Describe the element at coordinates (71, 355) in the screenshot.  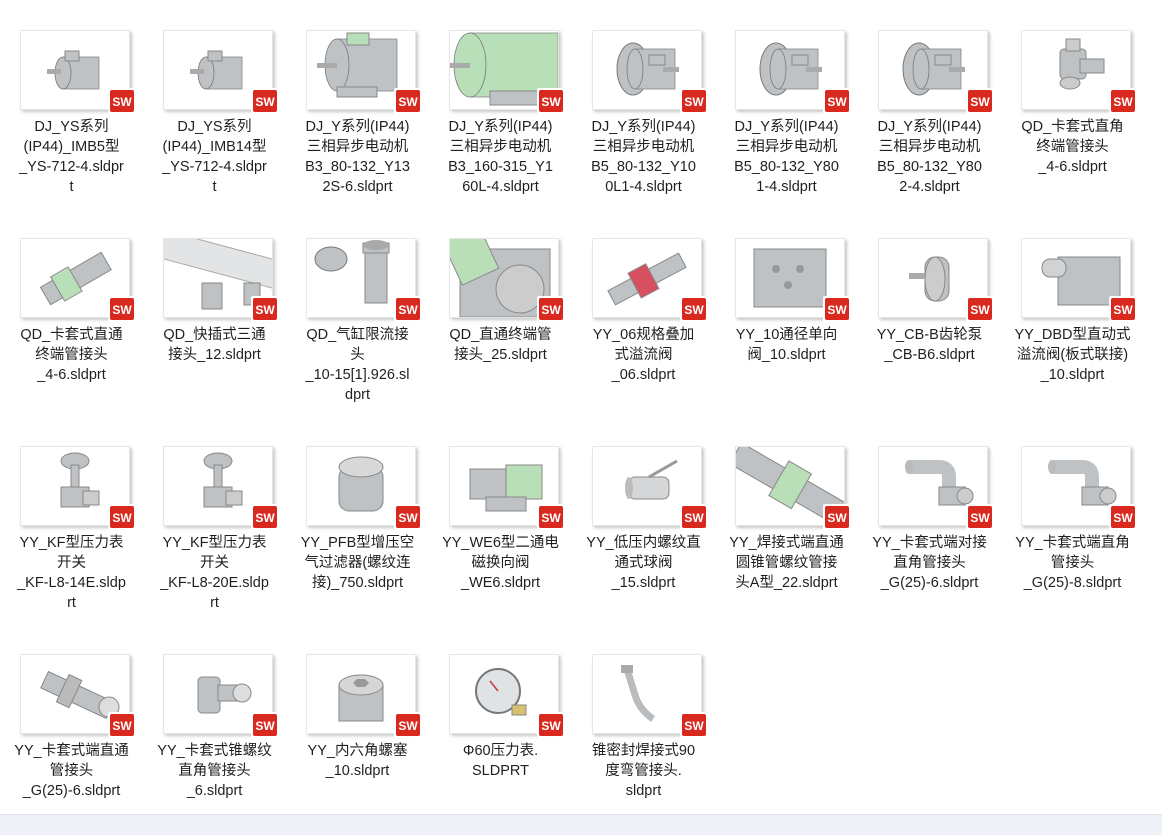
I see `file-name: QD_卡套式直通 终端管接头 _4-6.sldprt` at that location.